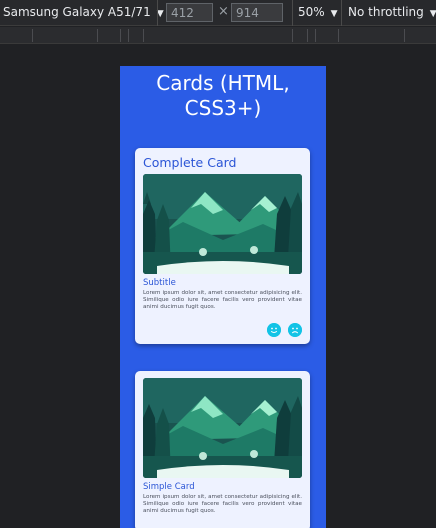  Describe the element at coordinates (190, 162) in the screenshot. I see `card-title: Complete Card` at that location.